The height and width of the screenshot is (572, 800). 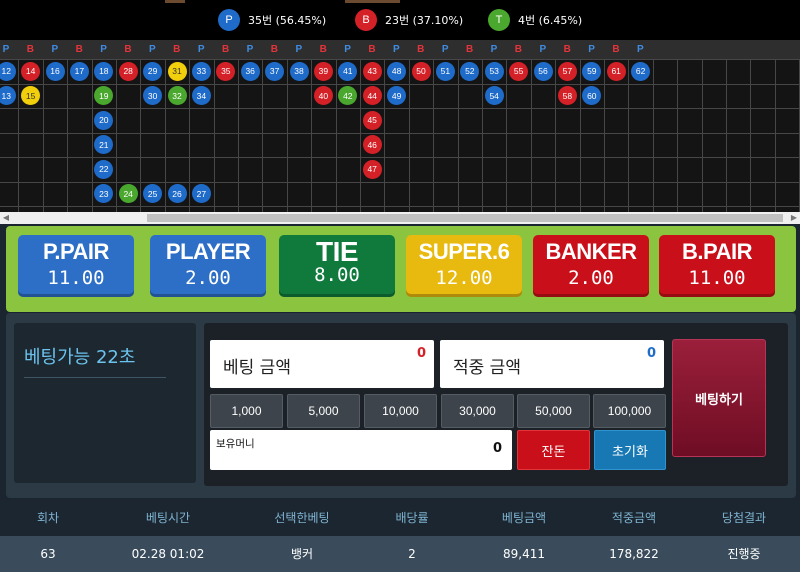 What do you see at coordinates (543, 71) in the screenshot?
I see `road-bead: 56` at bounding box center [543, 71].